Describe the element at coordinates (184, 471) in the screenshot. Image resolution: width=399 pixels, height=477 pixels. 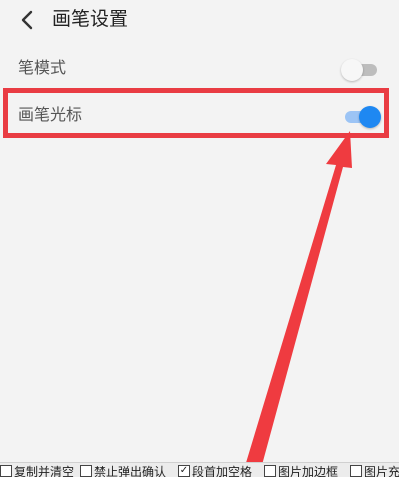
I see `checkbox-checked-icon: ✓` at that location.